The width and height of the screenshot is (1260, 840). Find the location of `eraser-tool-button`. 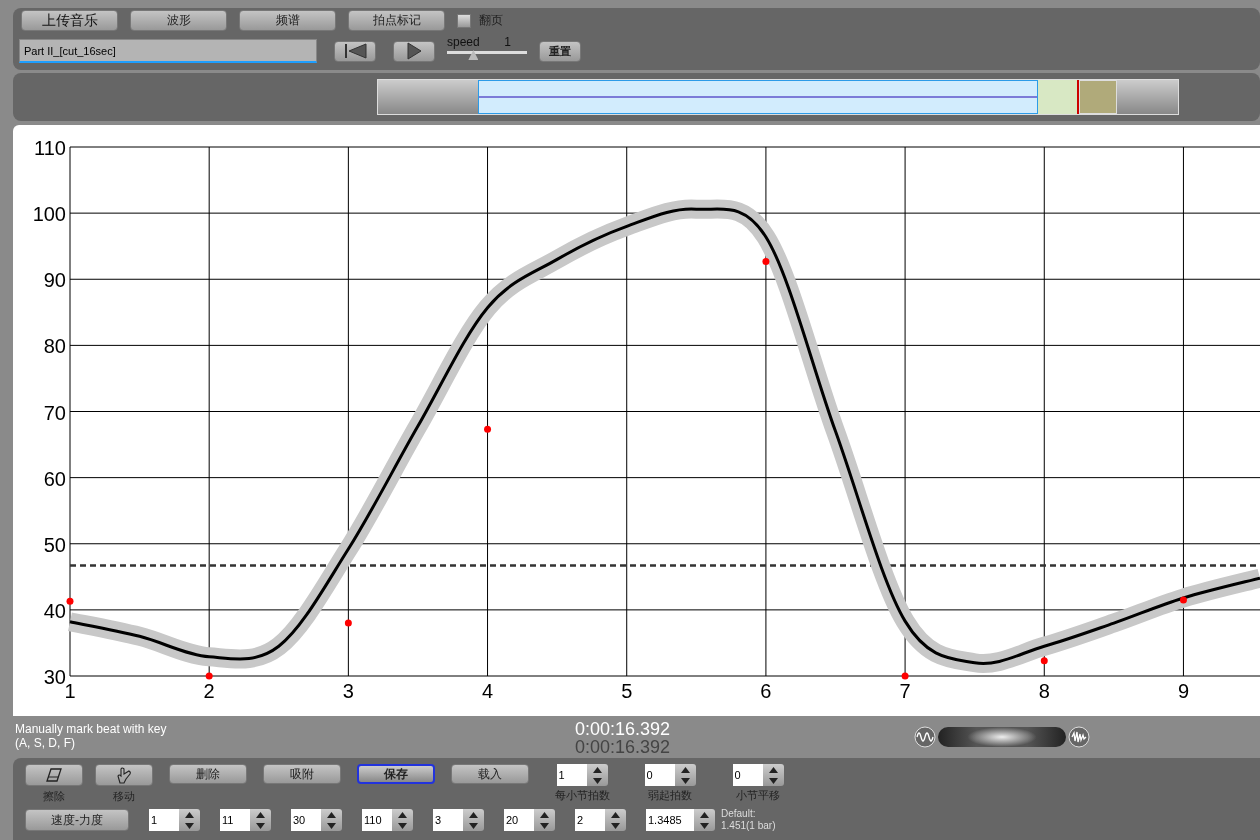

eraser-tool-button is located at coordinates (54, 775).